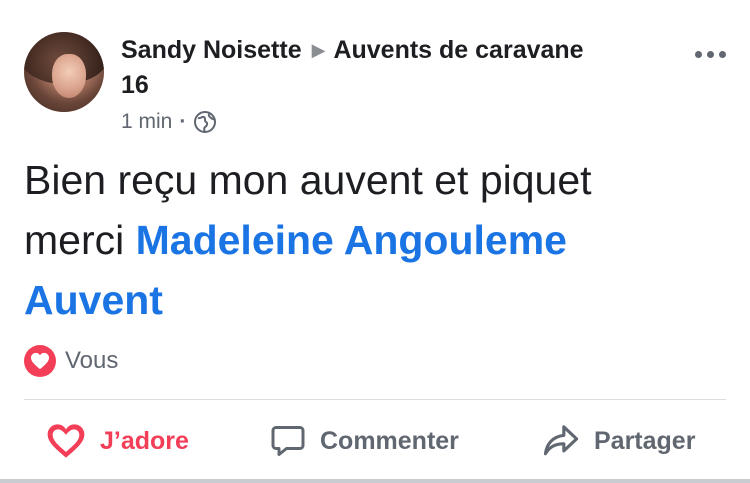 Image resolution: width=750 pixels, height=483 pixels. Describe the element at coordinates (375, 399) in the screenshot. I see `divider` at that location.